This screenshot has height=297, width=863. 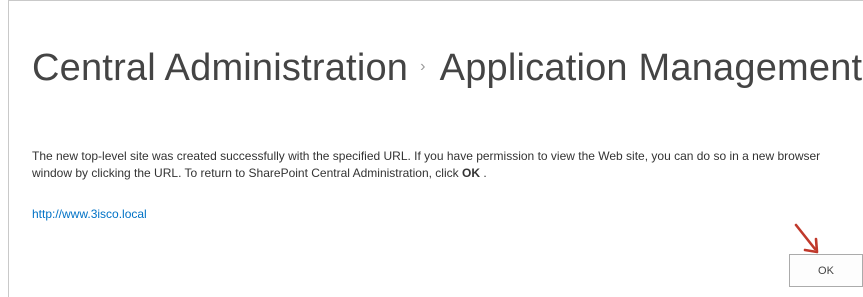 I want to click on ok-button: OK, so click(x=826, y=270).